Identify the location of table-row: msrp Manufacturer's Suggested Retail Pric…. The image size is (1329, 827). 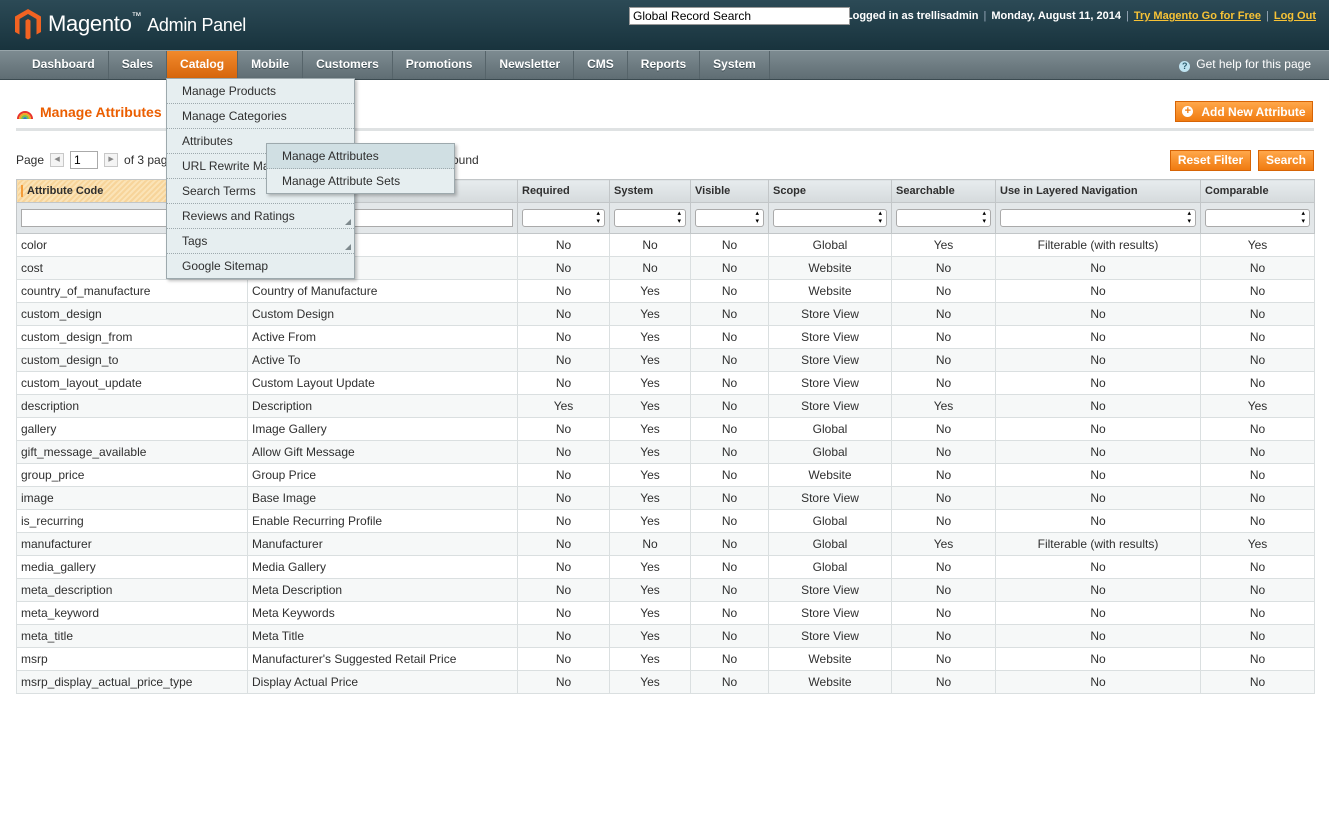
(665, 659).